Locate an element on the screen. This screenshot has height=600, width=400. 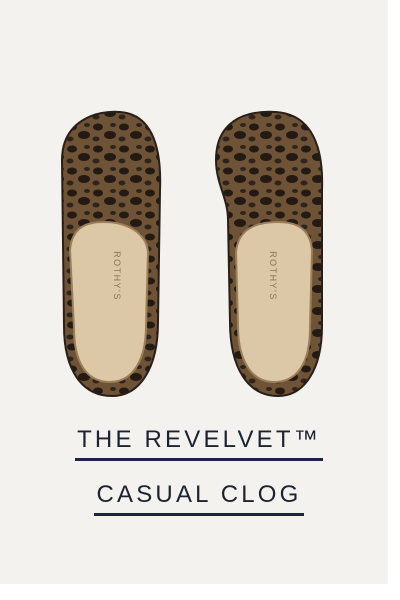
left-clog: ROTHY'S is located at coordinates (111, 254).